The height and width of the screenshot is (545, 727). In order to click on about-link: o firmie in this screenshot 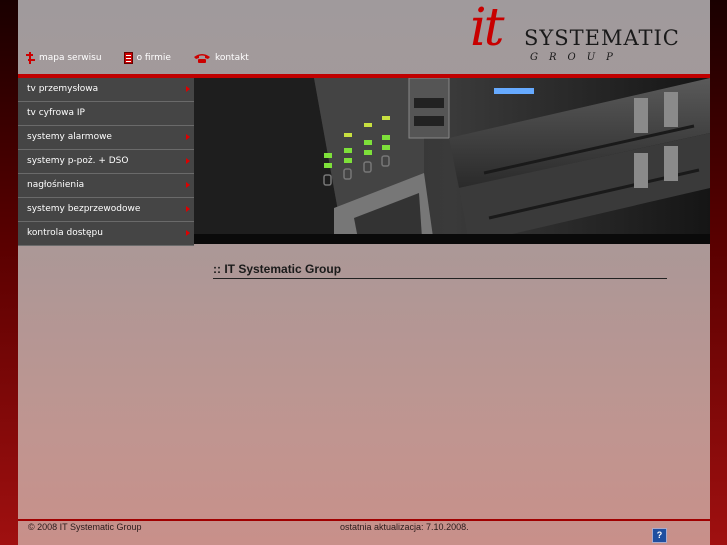, I will do `click(147, 58)`.